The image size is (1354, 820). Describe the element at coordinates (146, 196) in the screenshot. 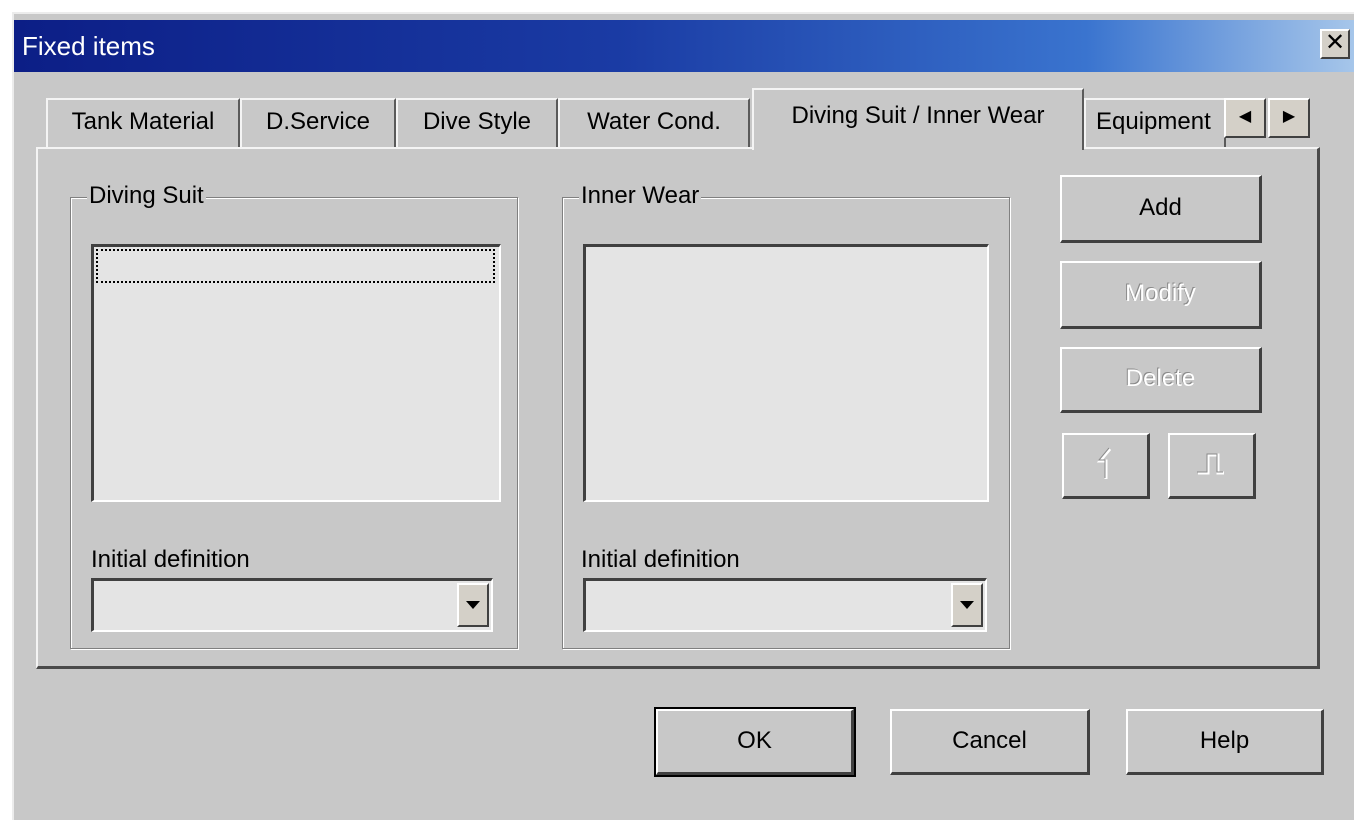

I see `group-label: Diving Suit` at that location.